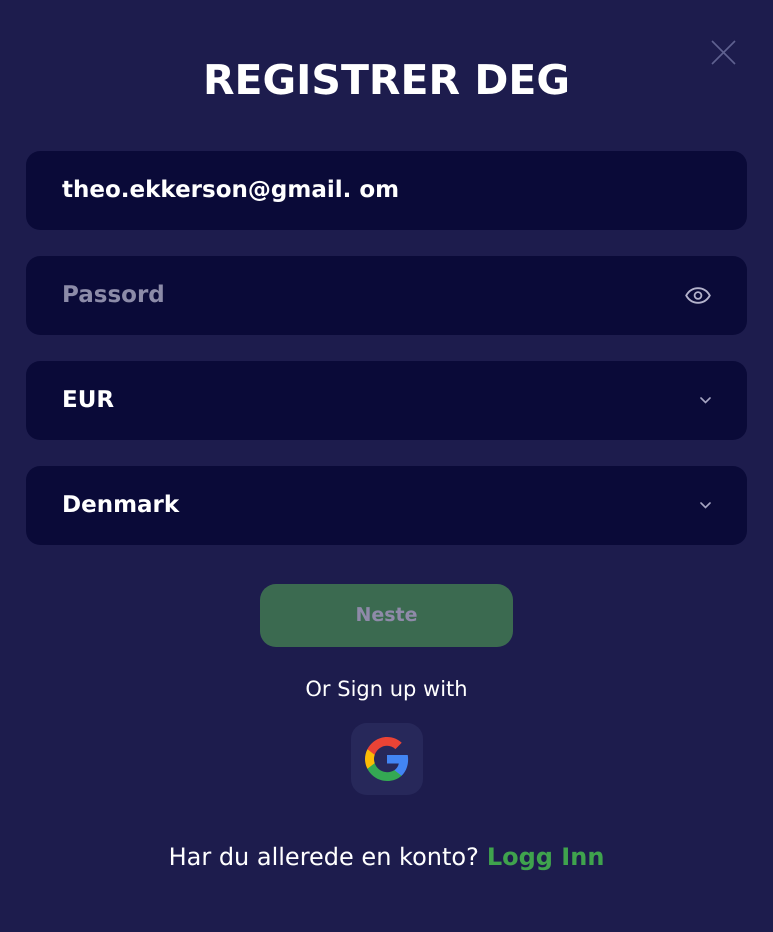  I want to click on eye-icon, so click(698, 295).